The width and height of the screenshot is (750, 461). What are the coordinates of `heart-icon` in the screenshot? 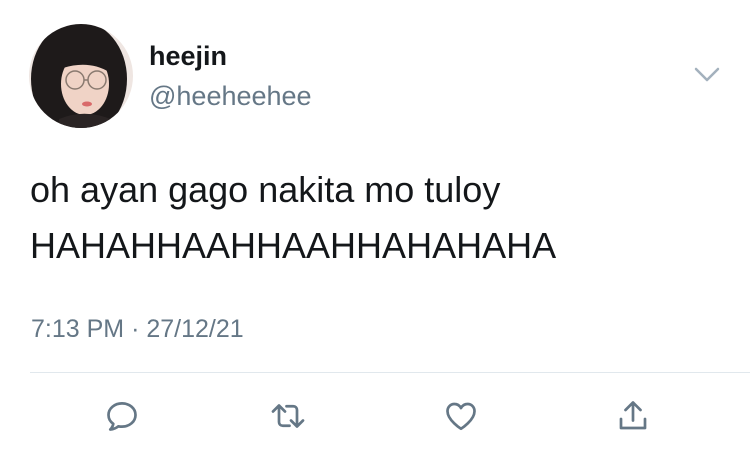 It's located at (461, 416).